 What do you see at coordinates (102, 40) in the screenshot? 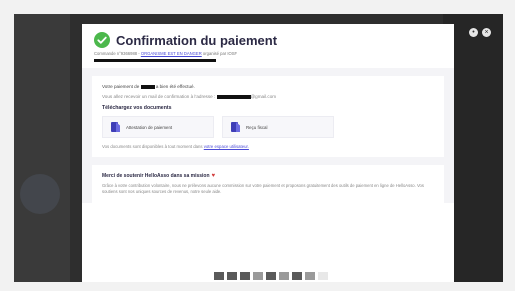
I see `check-circle-icon` at bounding box center [102, 40].